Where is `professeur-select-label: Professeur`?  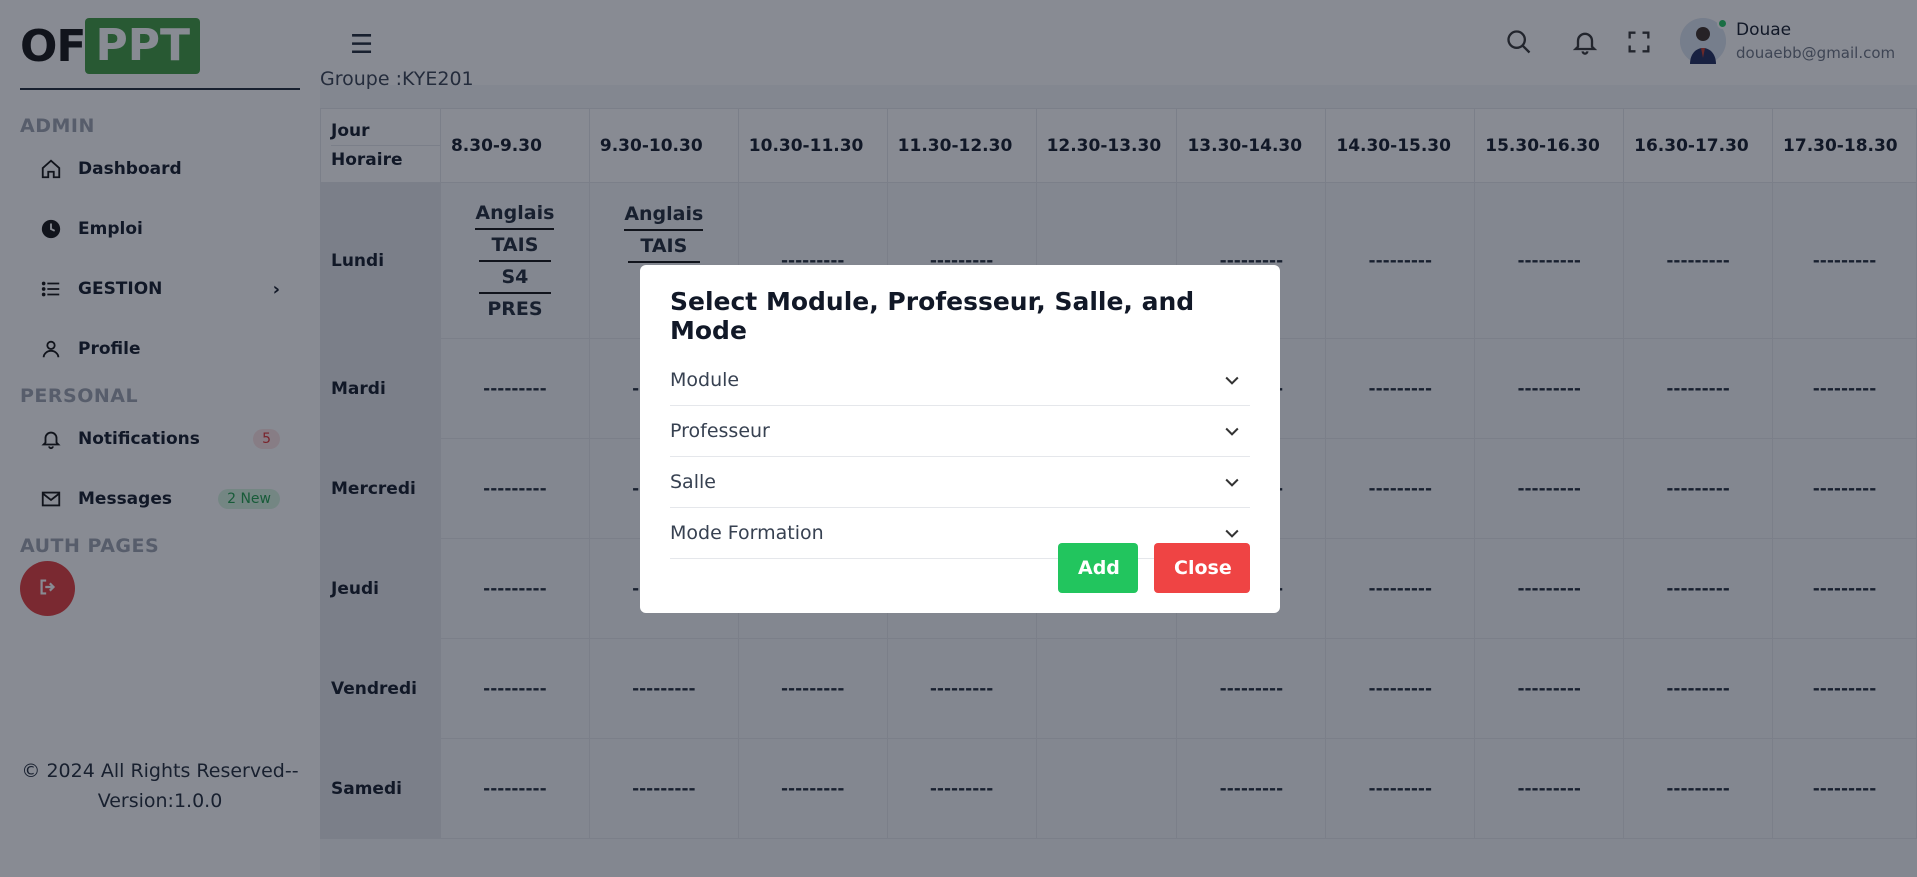
professeur-select-label: Professeur is located at coordinates (720, 431).